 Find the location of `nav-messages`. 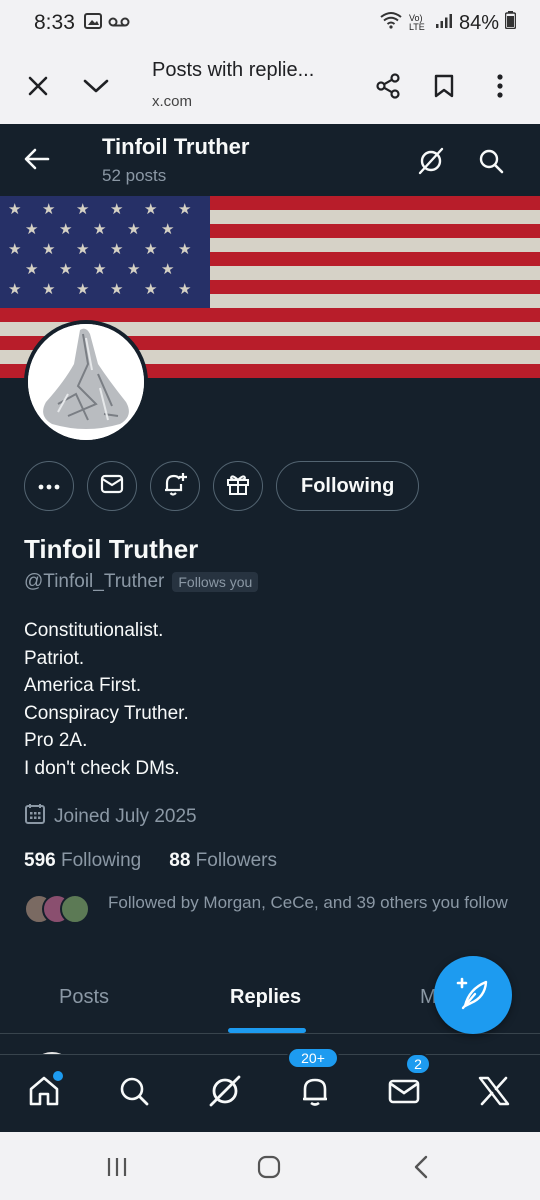

nav-messages is located at coordinates (404, 1093).